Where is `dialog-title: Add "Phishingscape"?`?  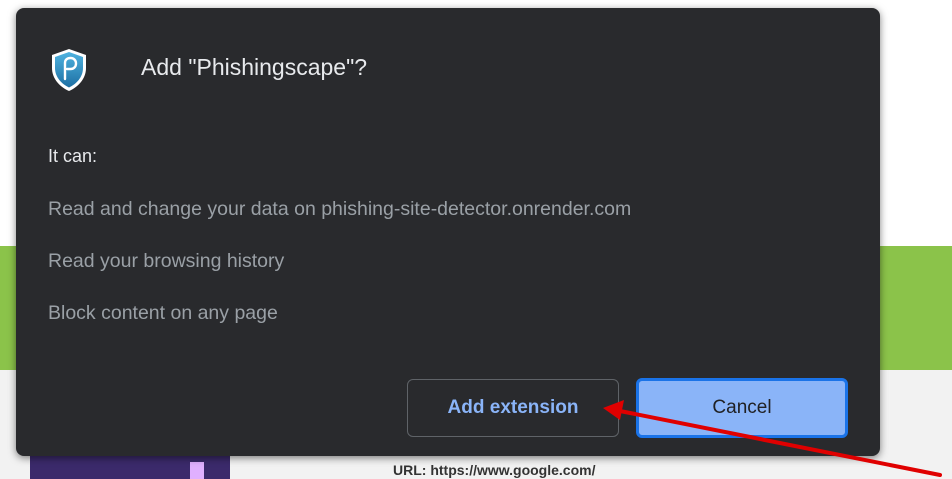
dialog-title: Add "Phishingscape"? is located at coordinates (254, 67).